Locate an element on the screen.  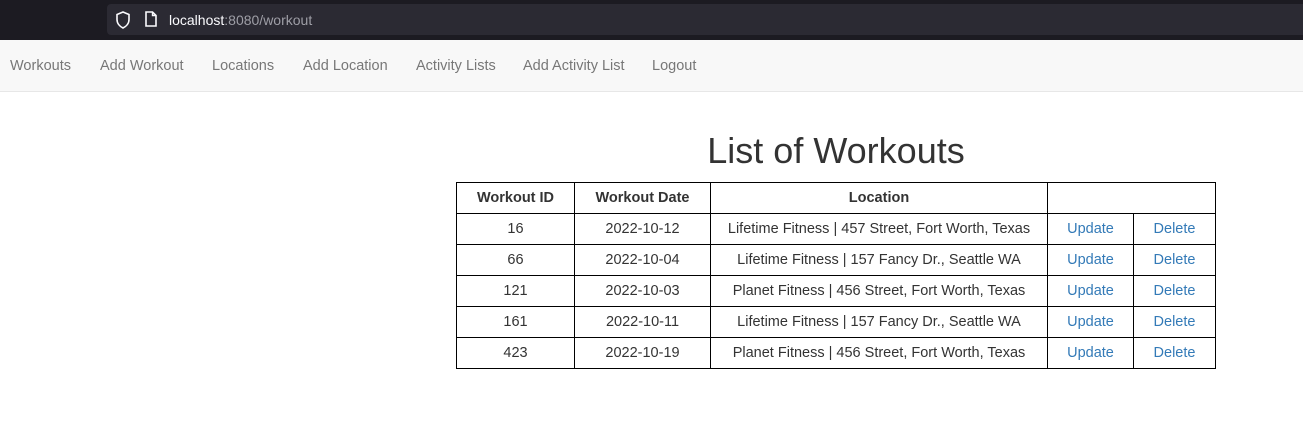
url-path: :8080/workout is located at coordinates (268, 20).